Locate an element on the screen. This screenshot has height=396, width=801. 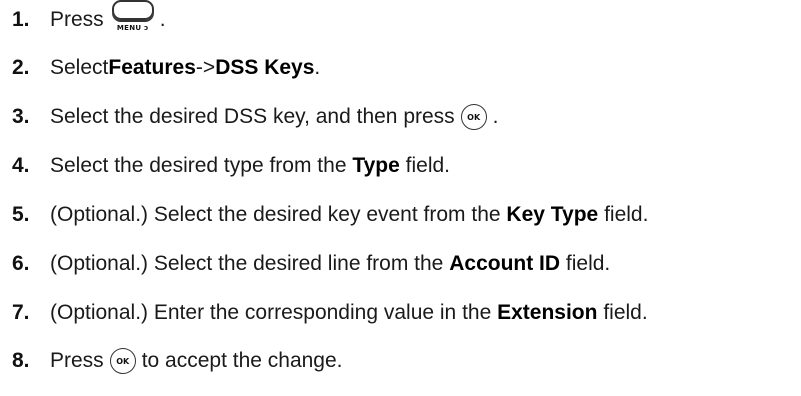
step-number: 8. is located at coordinates (21, 360).